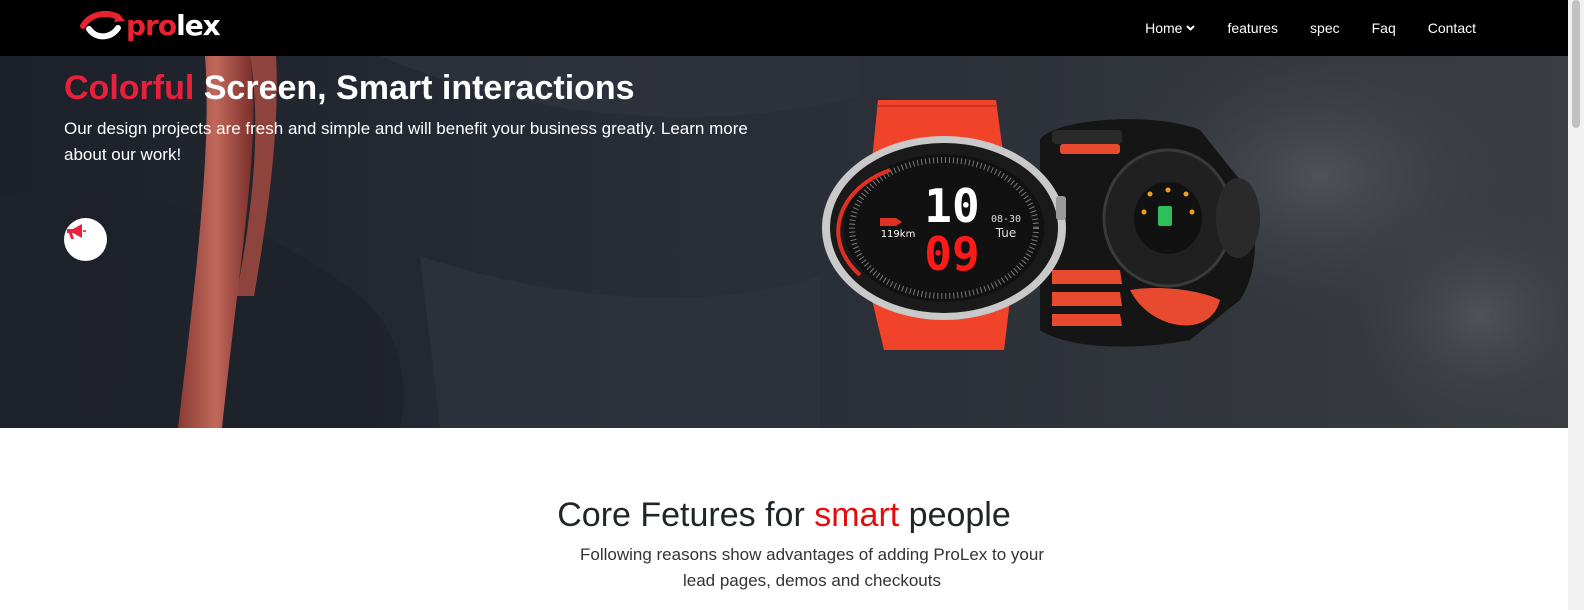 The height and width of the screenshot is (610, 1584). I want to click on top-navbar: prolex Home features spec Faq Contact, so click(784, 28).